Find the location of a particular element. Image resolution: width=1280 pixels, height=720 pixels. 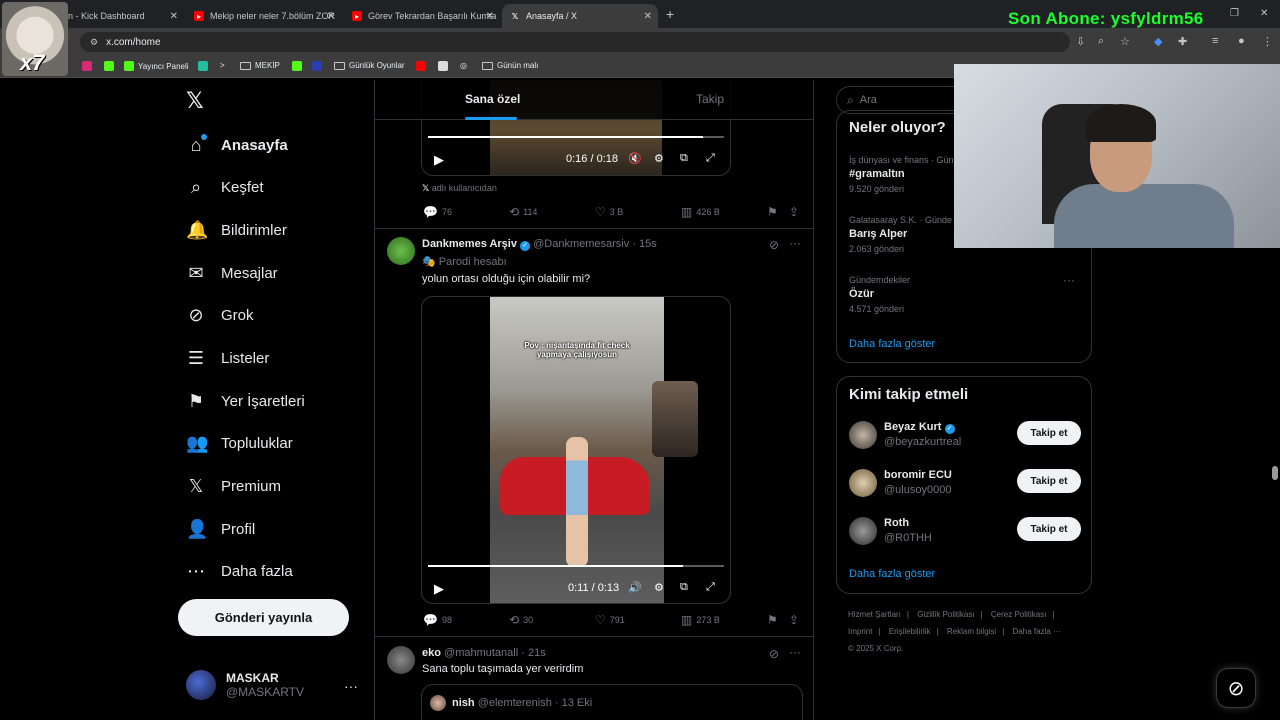

bookmark-arrow: > is located at coordinates (222, 65).